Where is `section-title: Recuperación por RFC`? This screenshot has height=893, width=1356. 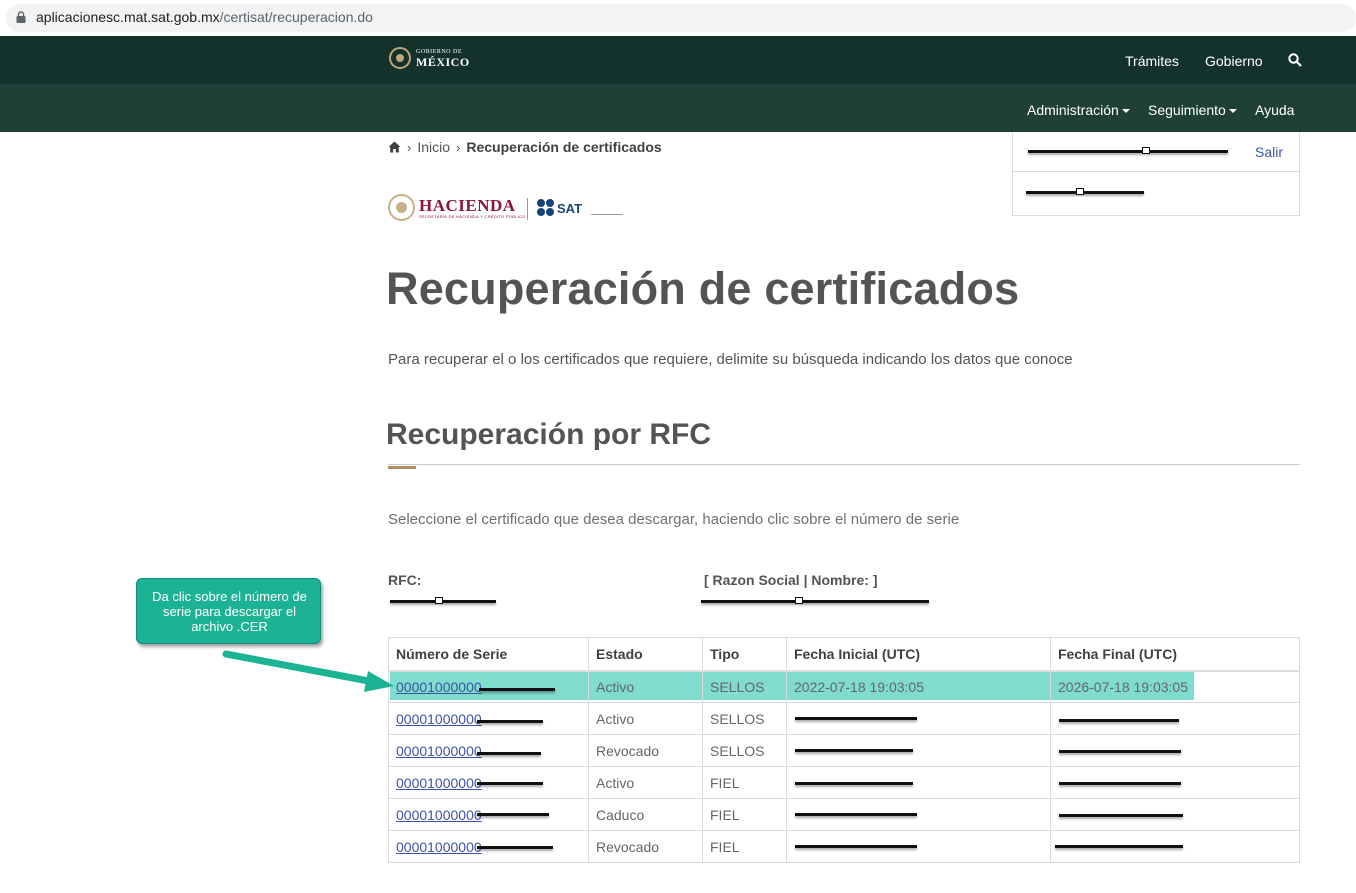
section-title: Recuperación por RFC is located at coordinates (549, 434).